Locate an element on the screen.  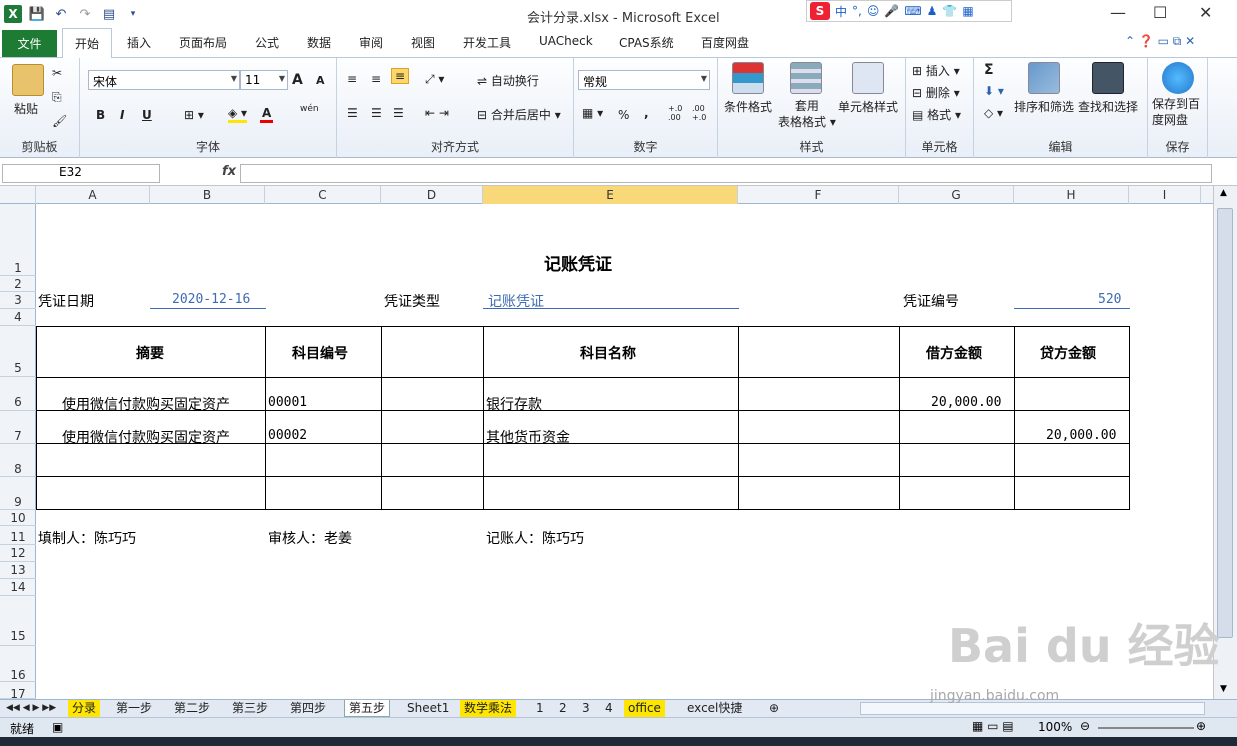
sheet-tab: 1 is located at coordinates (540, 708).